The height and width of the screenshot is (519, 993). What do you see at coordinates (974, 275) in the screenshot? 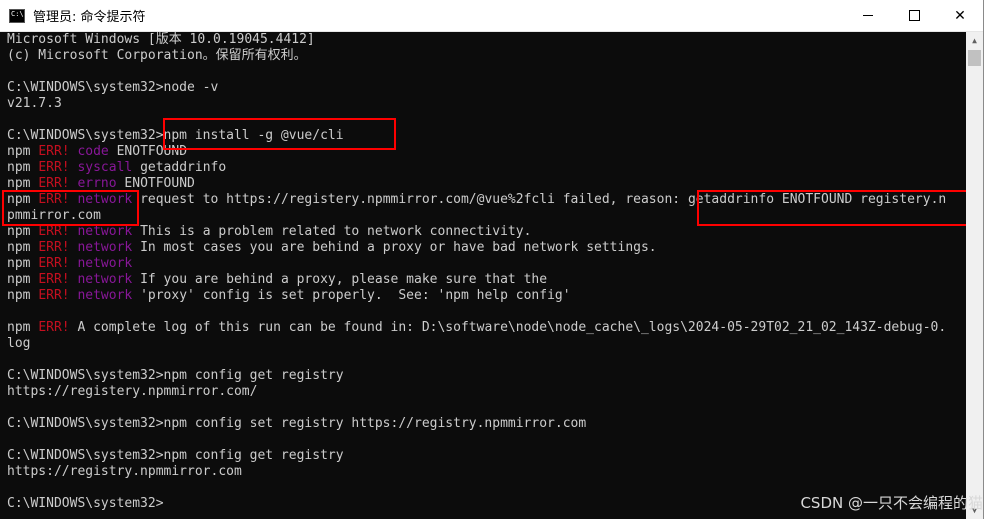
I see `vertical-scrollbar: ▲ ▼` at bounding box center [974, 275].